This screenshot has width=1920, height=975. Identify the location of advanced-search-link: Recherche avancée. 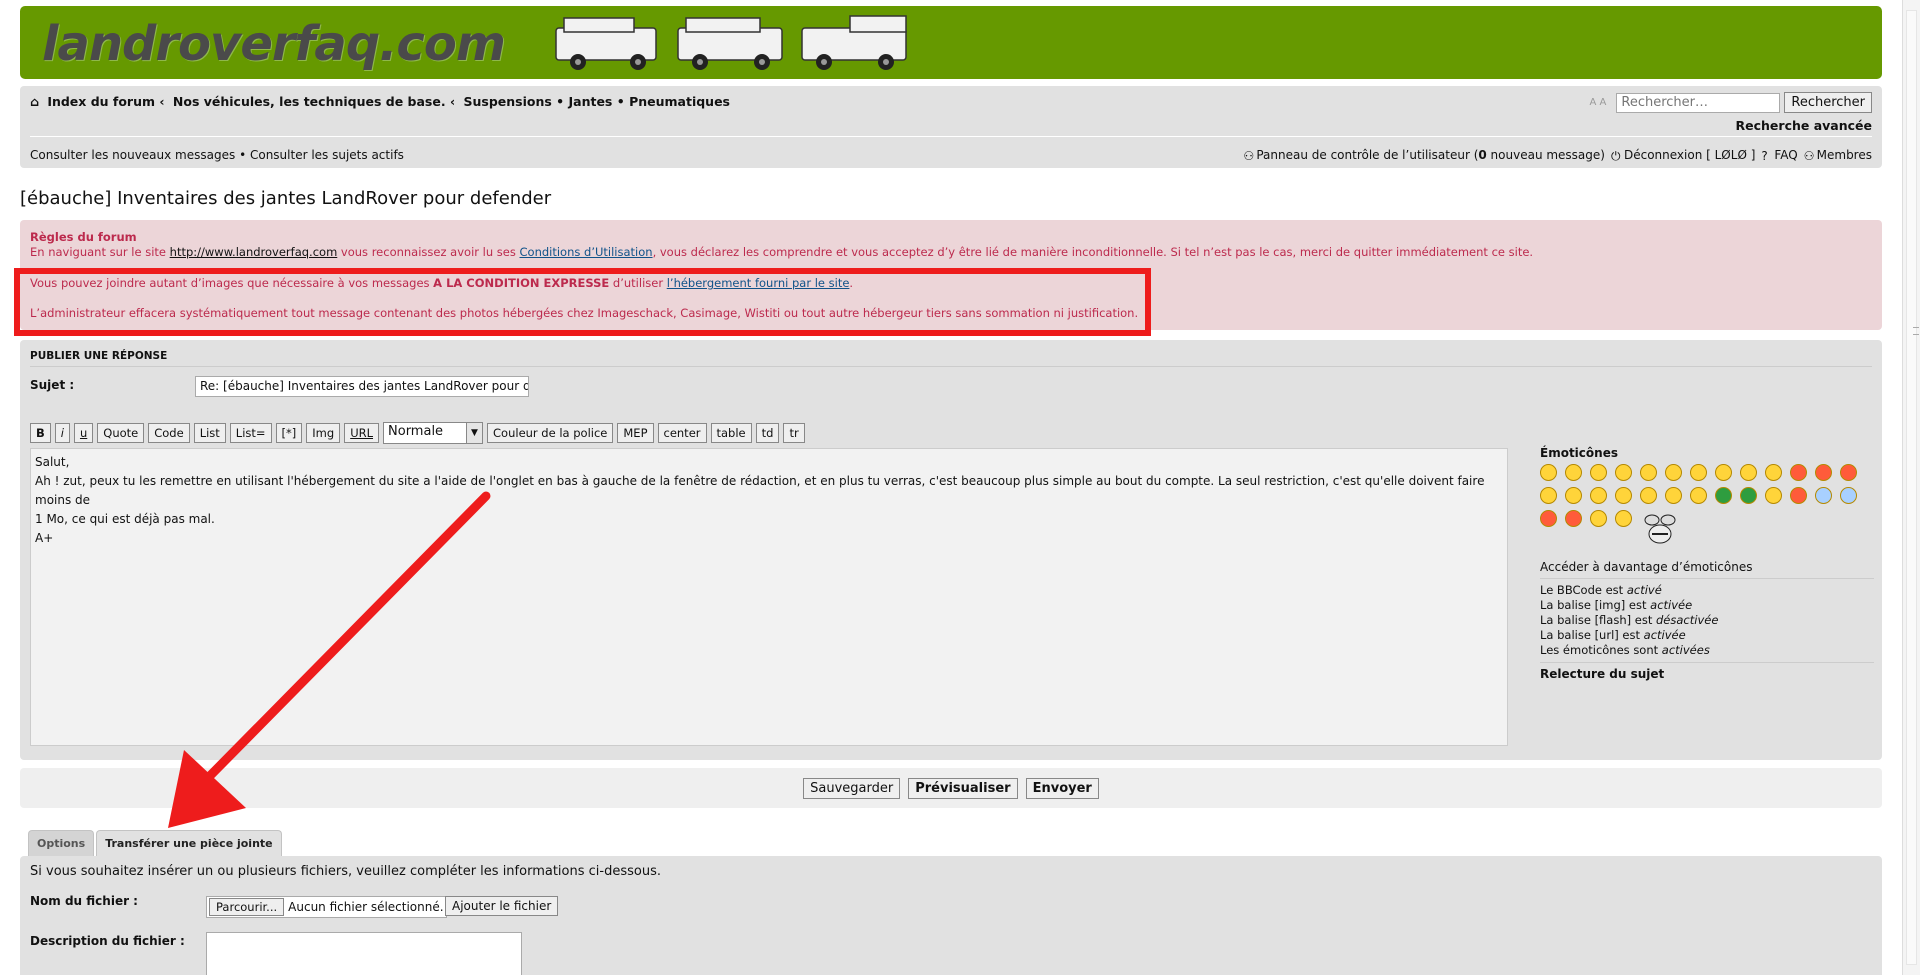
(1804, 125).